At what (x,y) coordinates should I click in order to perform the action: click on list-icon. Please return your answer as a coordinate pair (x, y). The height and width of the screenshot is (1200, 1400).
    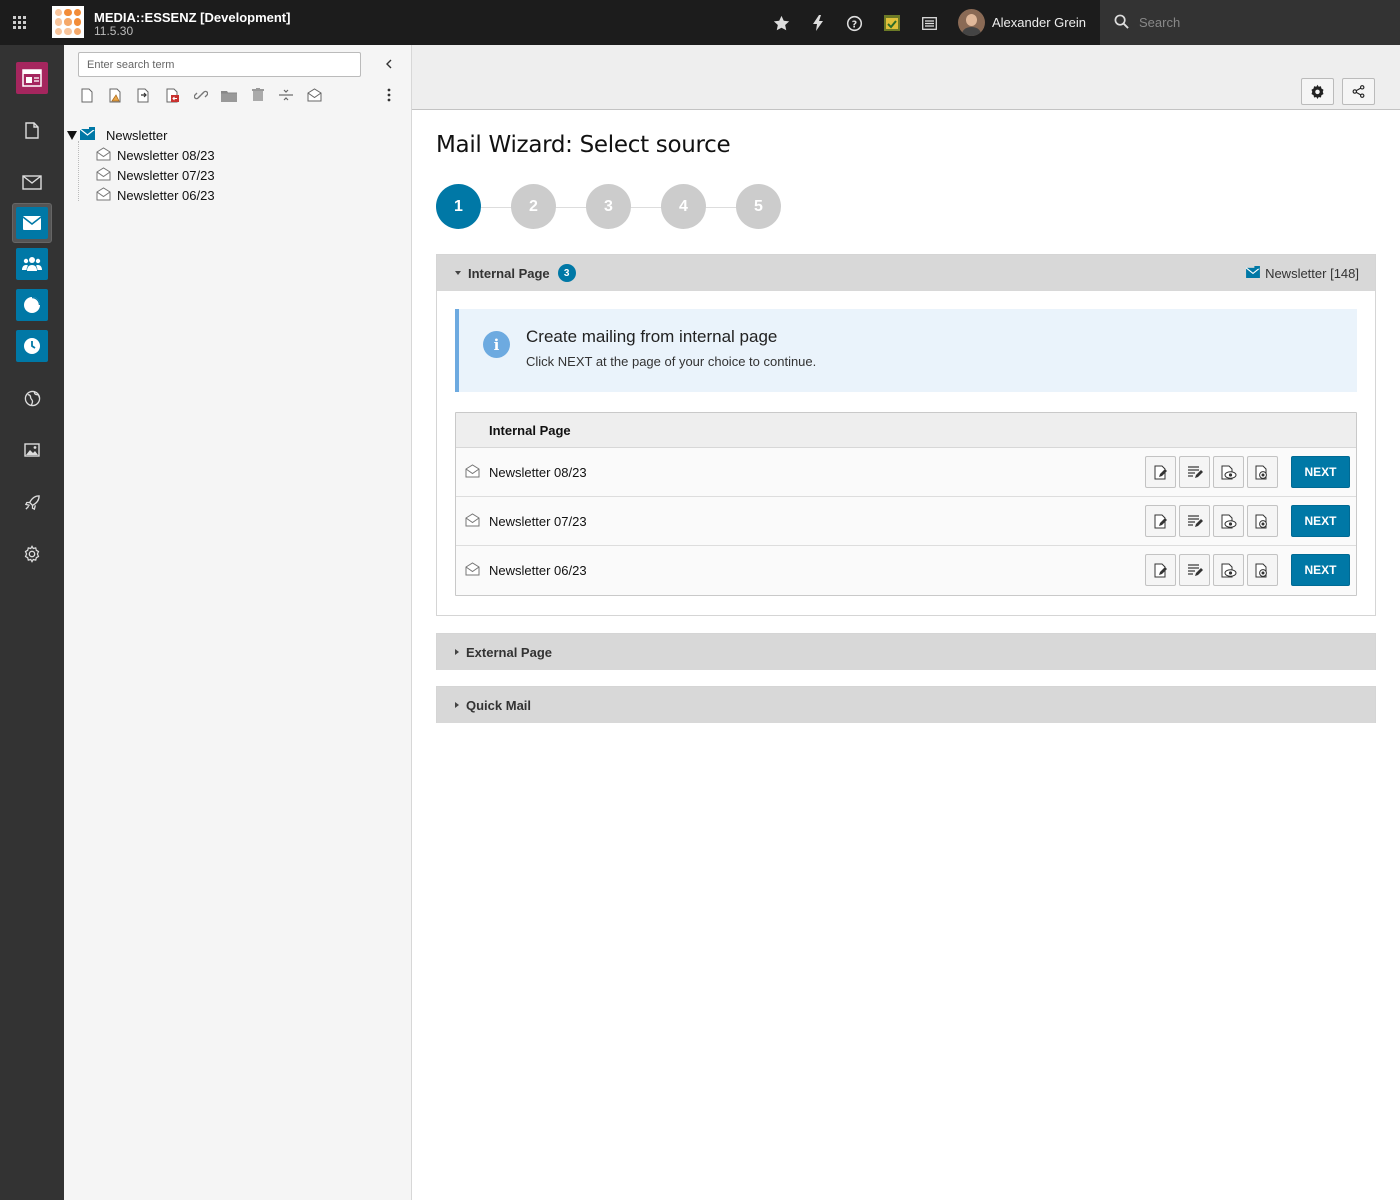
    Looking at the image, I should click on (929, 23).